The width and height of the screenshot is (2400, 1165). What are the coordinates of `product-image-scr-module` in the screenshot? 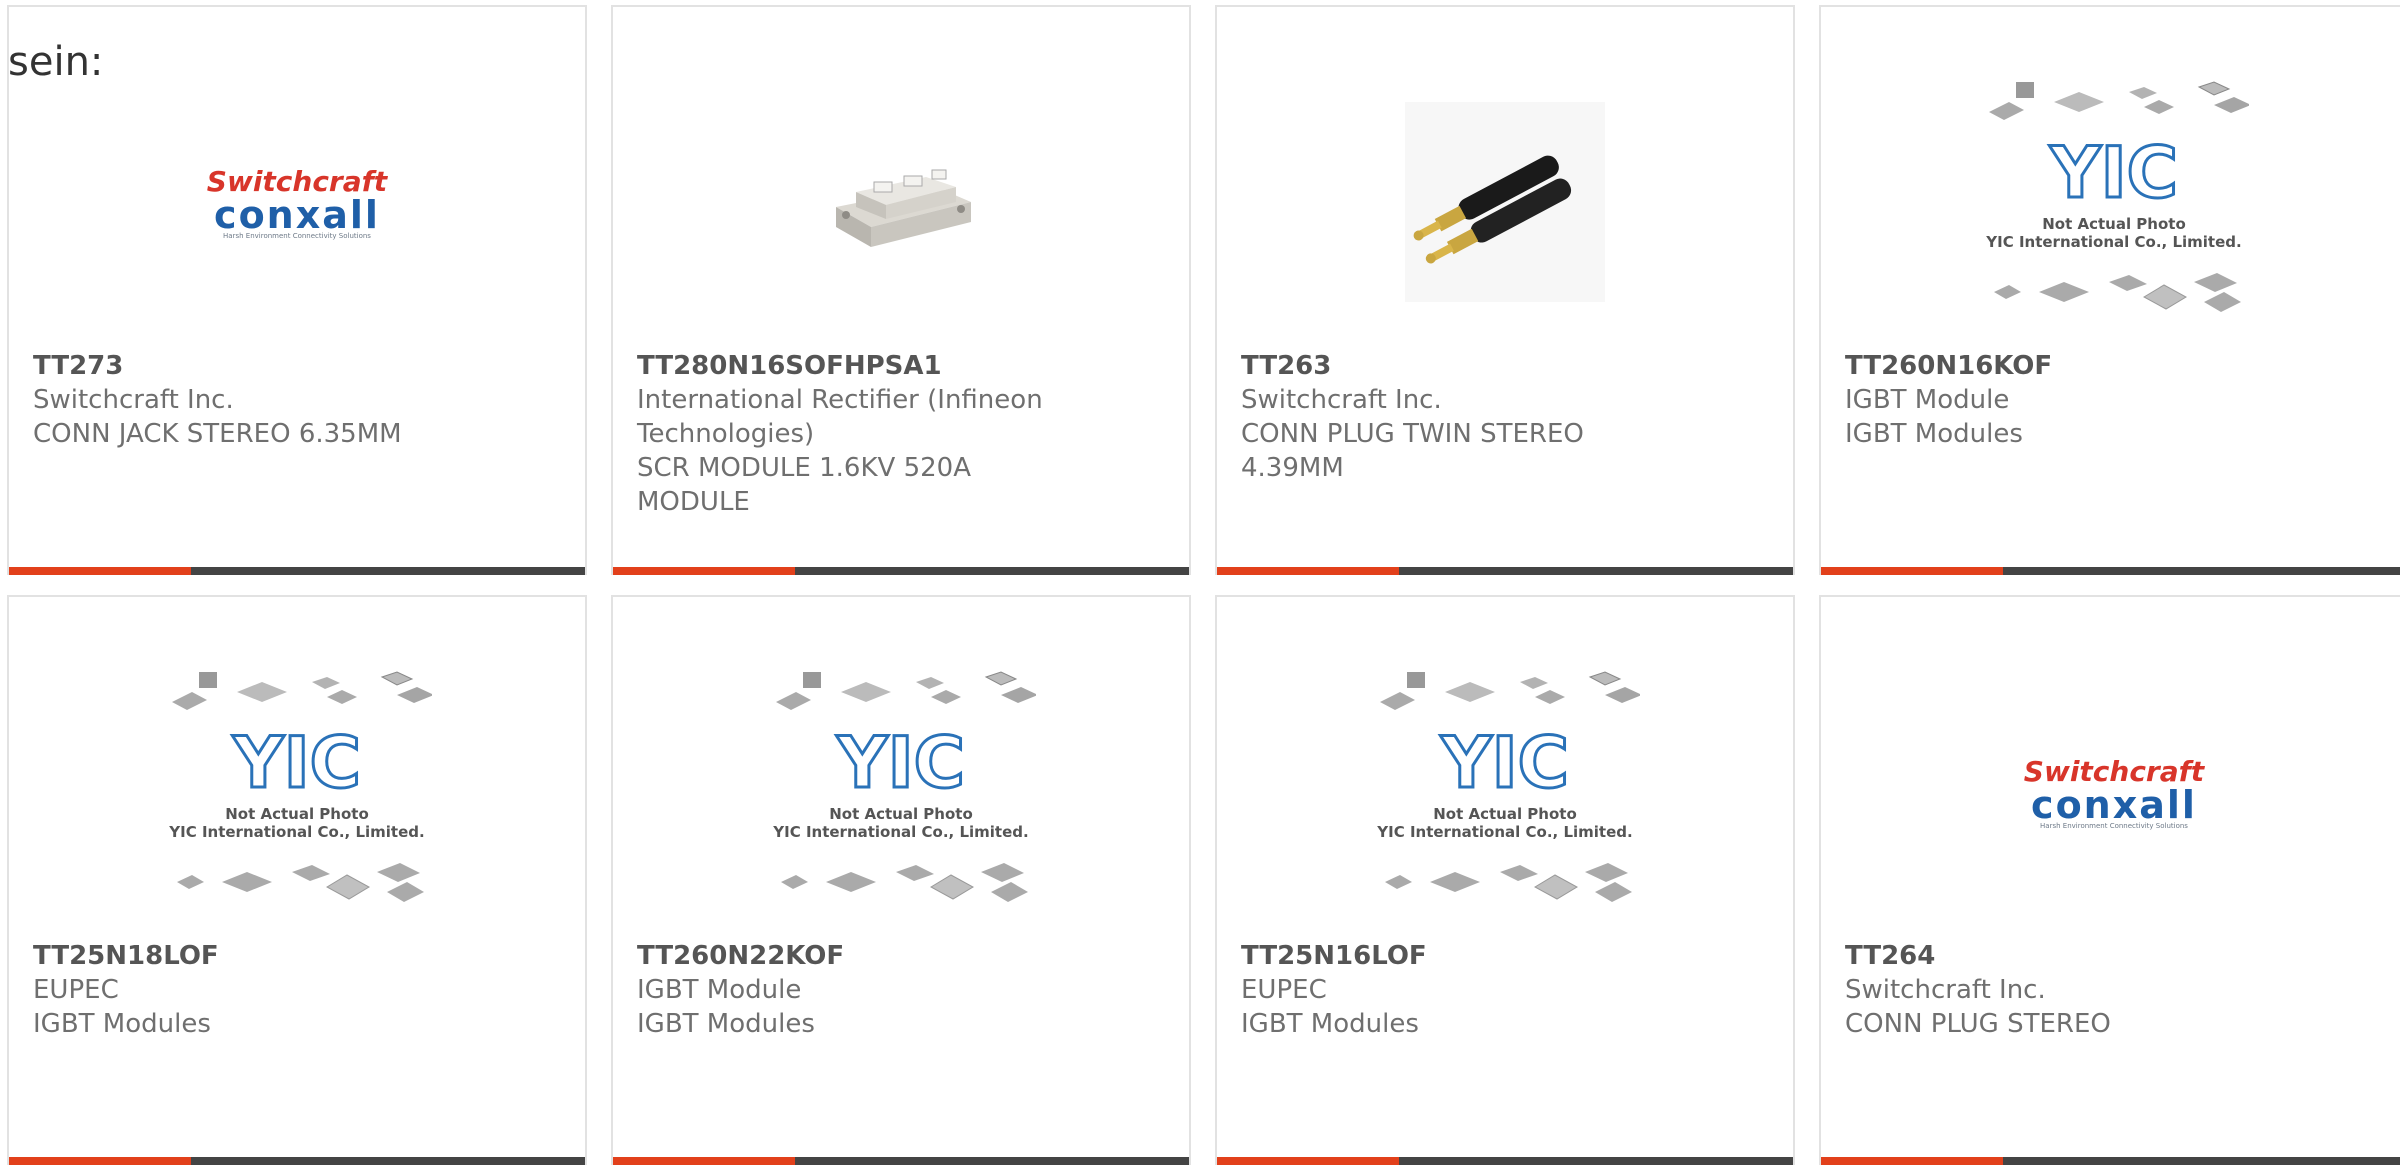 It's located at (901, 202).